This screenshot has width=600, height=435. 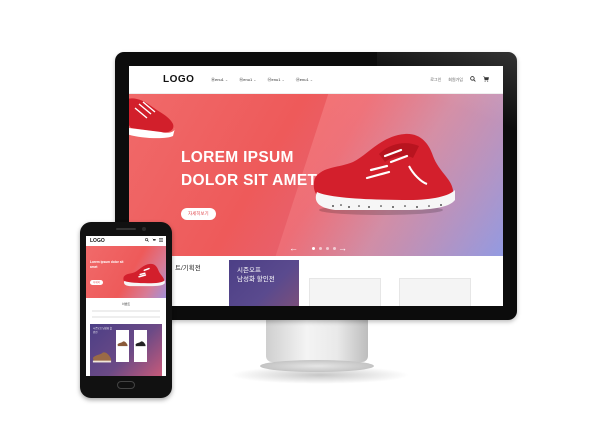 What do you see at coordinates (178, 79) in the screenshot?
I see `site-logo: LOGO` at bounding box center [178, 79].